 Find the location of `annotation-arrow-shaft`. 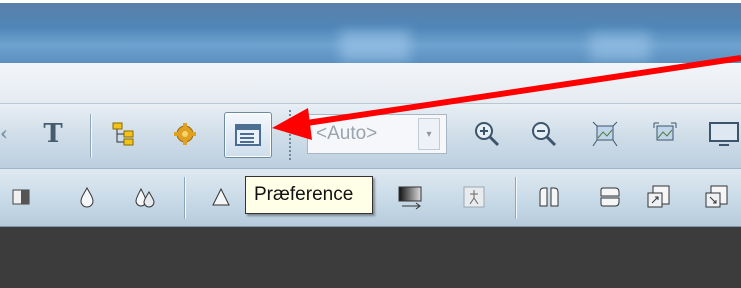

annotation-arrow-shaft is located at coordinates (520, 91).